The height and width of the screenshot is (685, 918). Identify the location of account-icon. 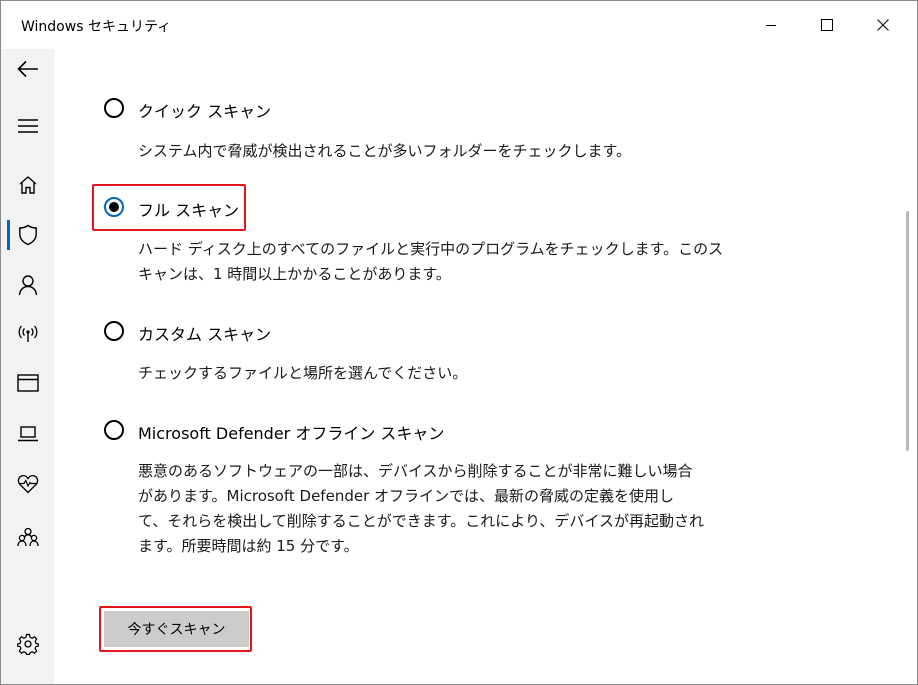
(27, 285).